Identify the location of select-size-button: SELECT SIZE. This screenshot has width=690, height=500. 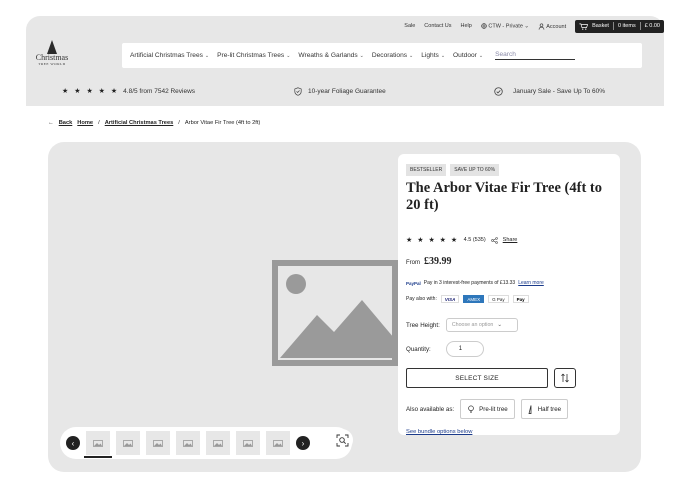
(477, 378).